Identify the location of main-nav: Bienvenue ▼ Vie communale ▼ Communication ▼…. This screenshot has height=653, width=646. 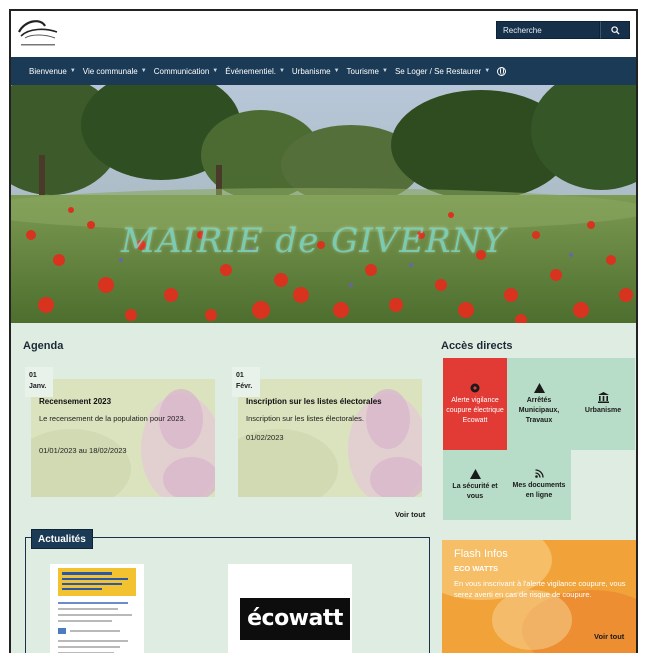
(323, 71).